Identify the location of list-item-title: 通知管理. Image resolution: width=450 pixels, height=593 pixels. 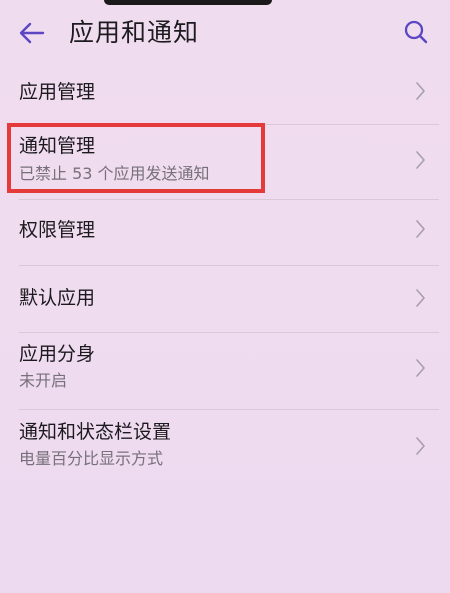
(57, 146).